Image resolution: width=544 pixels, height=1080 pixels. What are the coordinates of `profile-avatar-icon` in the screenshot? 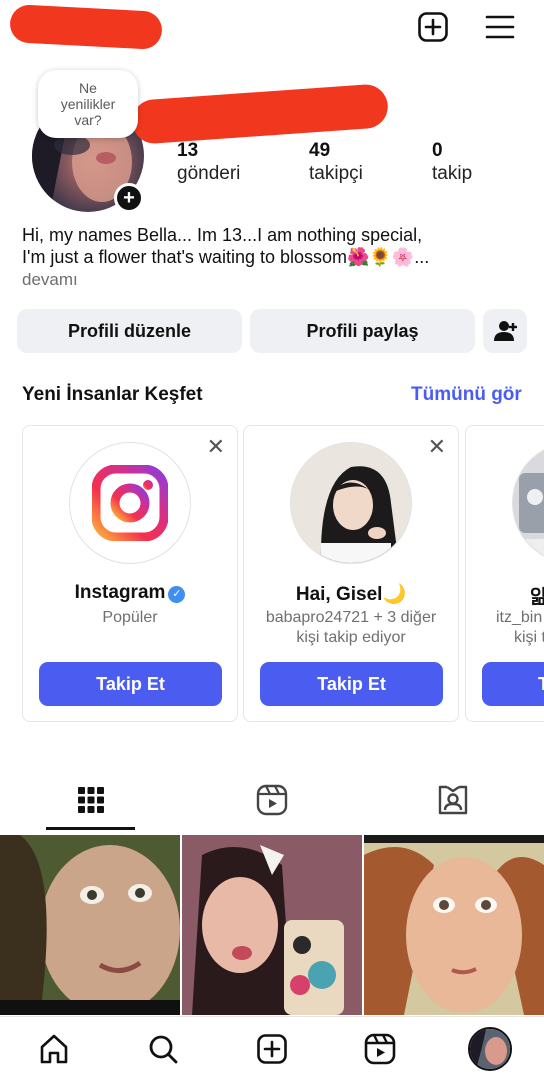 It's located at (490, 1049).